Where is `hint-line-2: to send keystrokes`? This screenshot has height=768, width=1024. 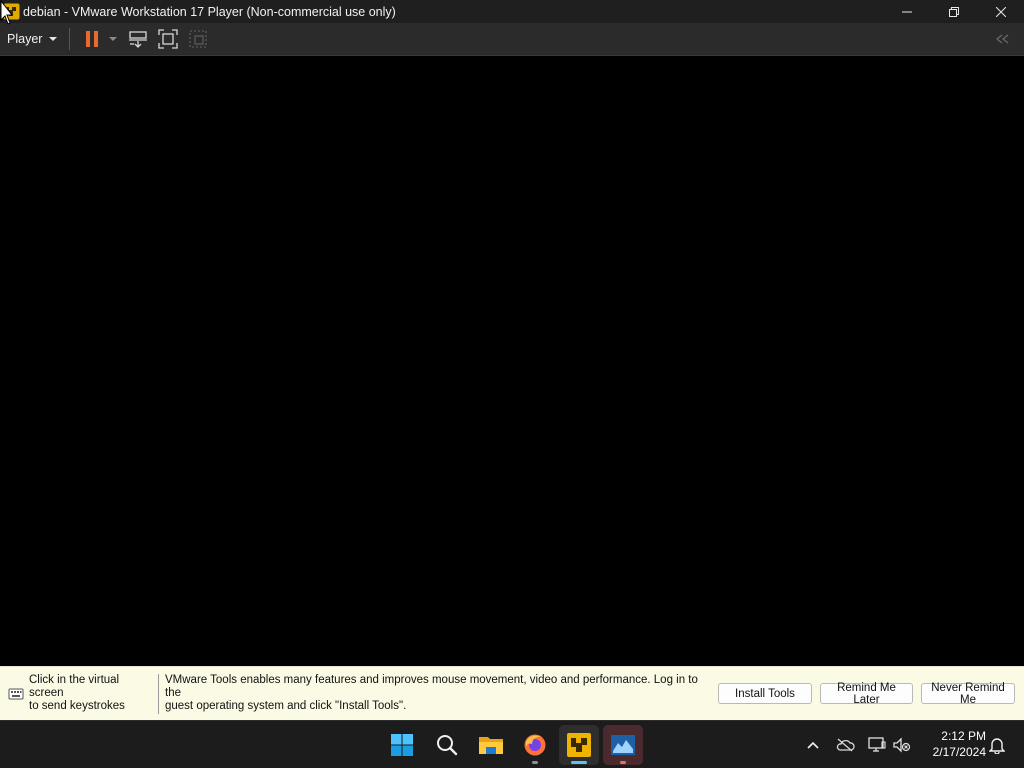
hint-line-2: to send keystrokes is located at coordinates (77, 706).